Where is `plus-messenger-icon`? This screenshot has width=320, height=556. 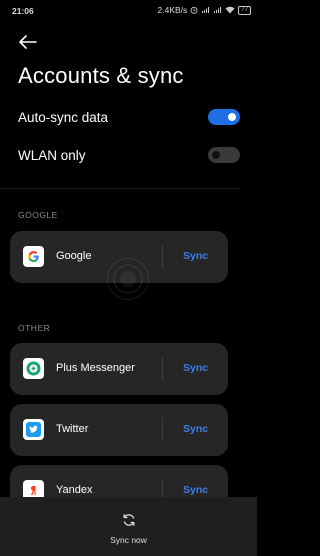
plus-messenger-icon is located at coordinates (33, 368).